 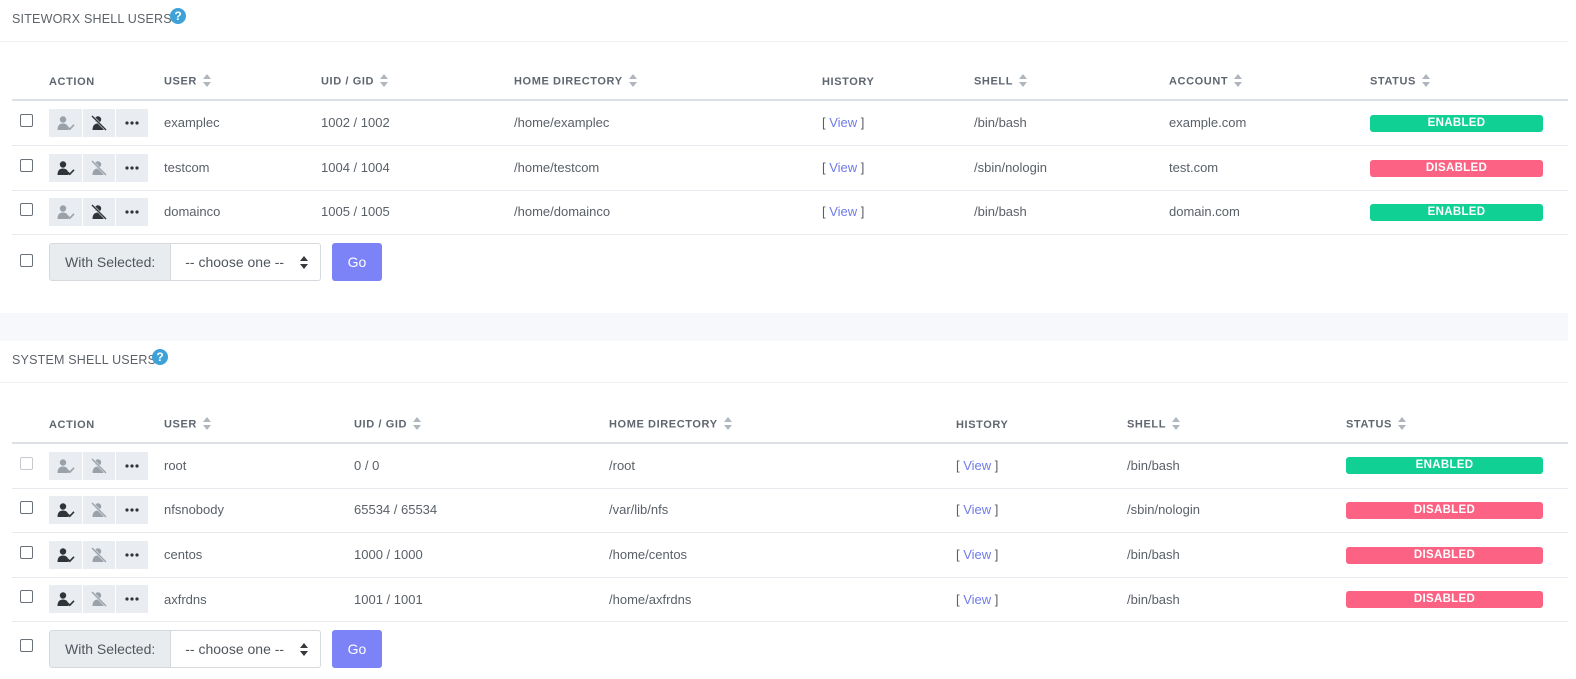 What do you see at coordinates (355, 167) in the screenshot?
I see `cell-uid-gid: 1004 / 1004` at bounding box center [355, 167].